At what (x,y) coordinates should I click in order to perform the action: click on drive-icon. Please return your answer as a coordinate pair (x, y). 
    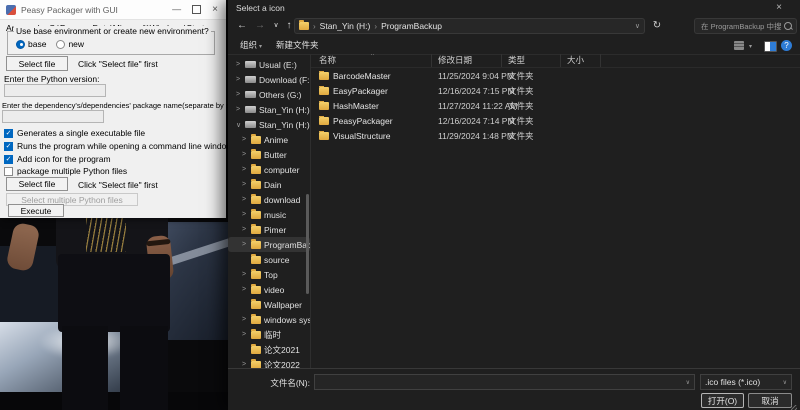
    Looking at the image, I should click on (250, 124).